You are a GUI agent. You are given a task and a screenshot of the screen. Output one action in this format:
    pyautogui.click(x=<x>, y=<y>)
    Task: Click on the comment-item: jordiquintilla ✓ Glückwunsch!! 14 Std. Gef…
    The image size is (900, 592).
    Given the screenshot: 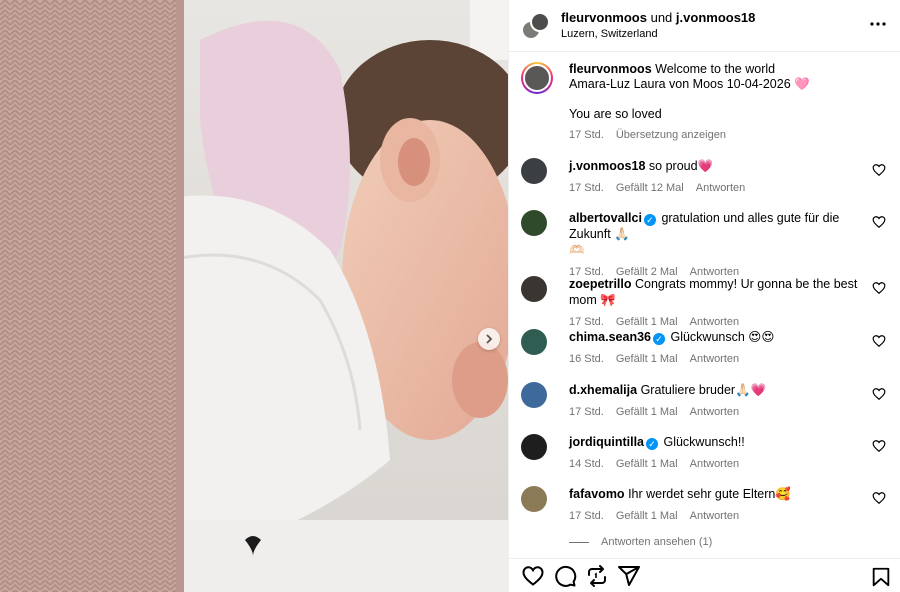 What is the action you would take?
    pyautogui.click(x=704, y=453)
    